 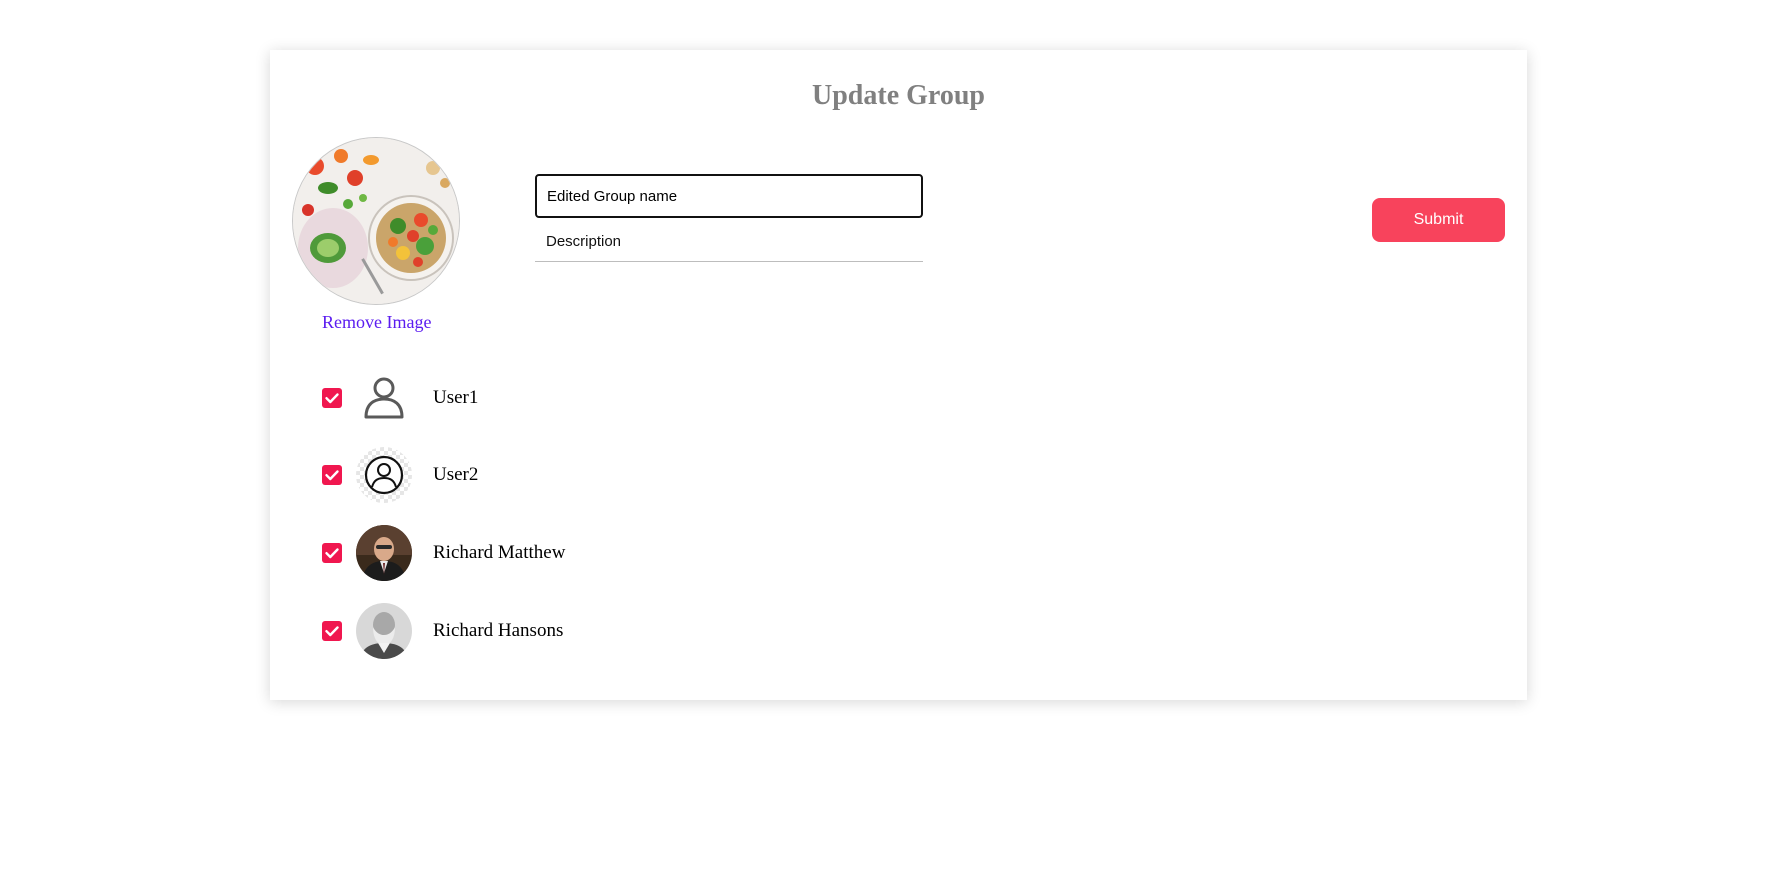 I want to click on member-row: Richard Matthew, so click(x=522, y=553).